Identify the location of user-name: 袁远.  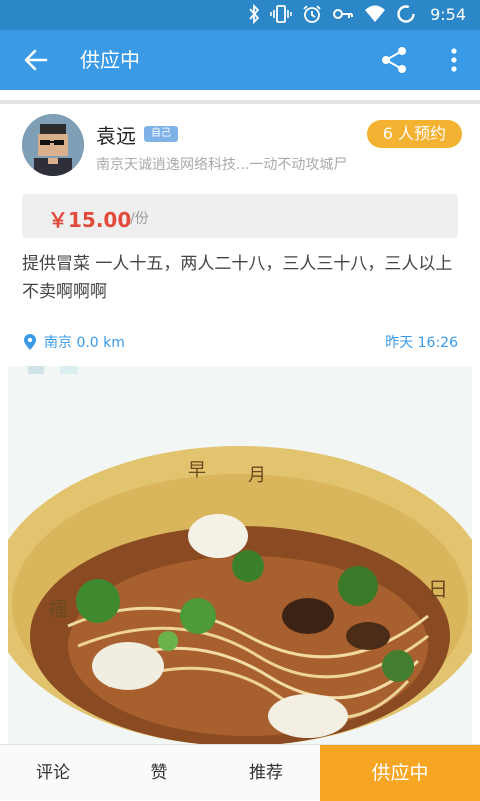
(116, 134).